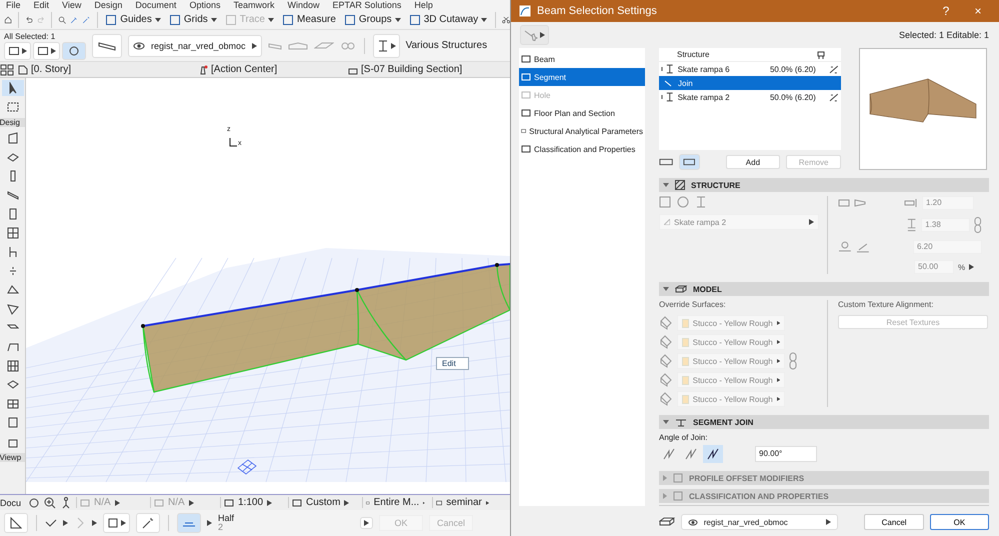 This screenshot has height=536, width=999. Describe the element at coordinates (192, 19) in the screenshot. I see `toolbar-button: Grids` at that location.